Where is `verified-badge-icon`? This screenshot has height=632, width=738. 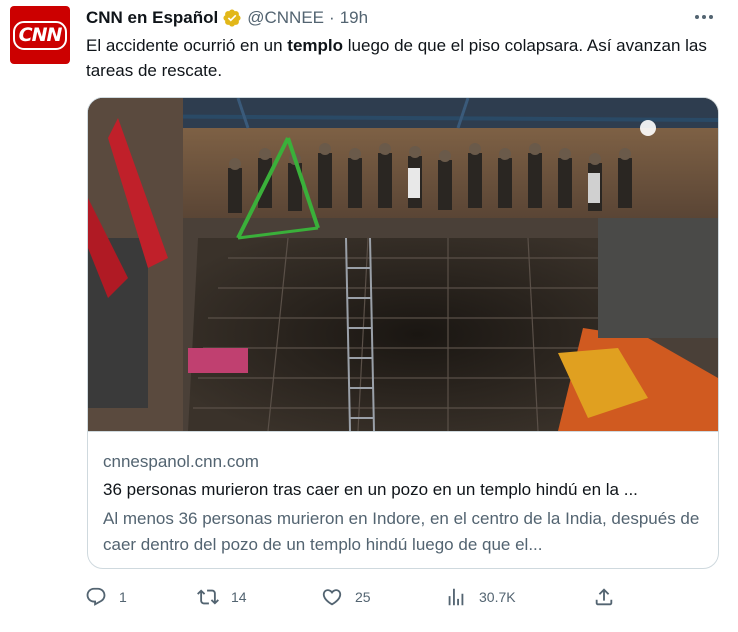
verified-badge-icon is located at coordinates (232, 18).